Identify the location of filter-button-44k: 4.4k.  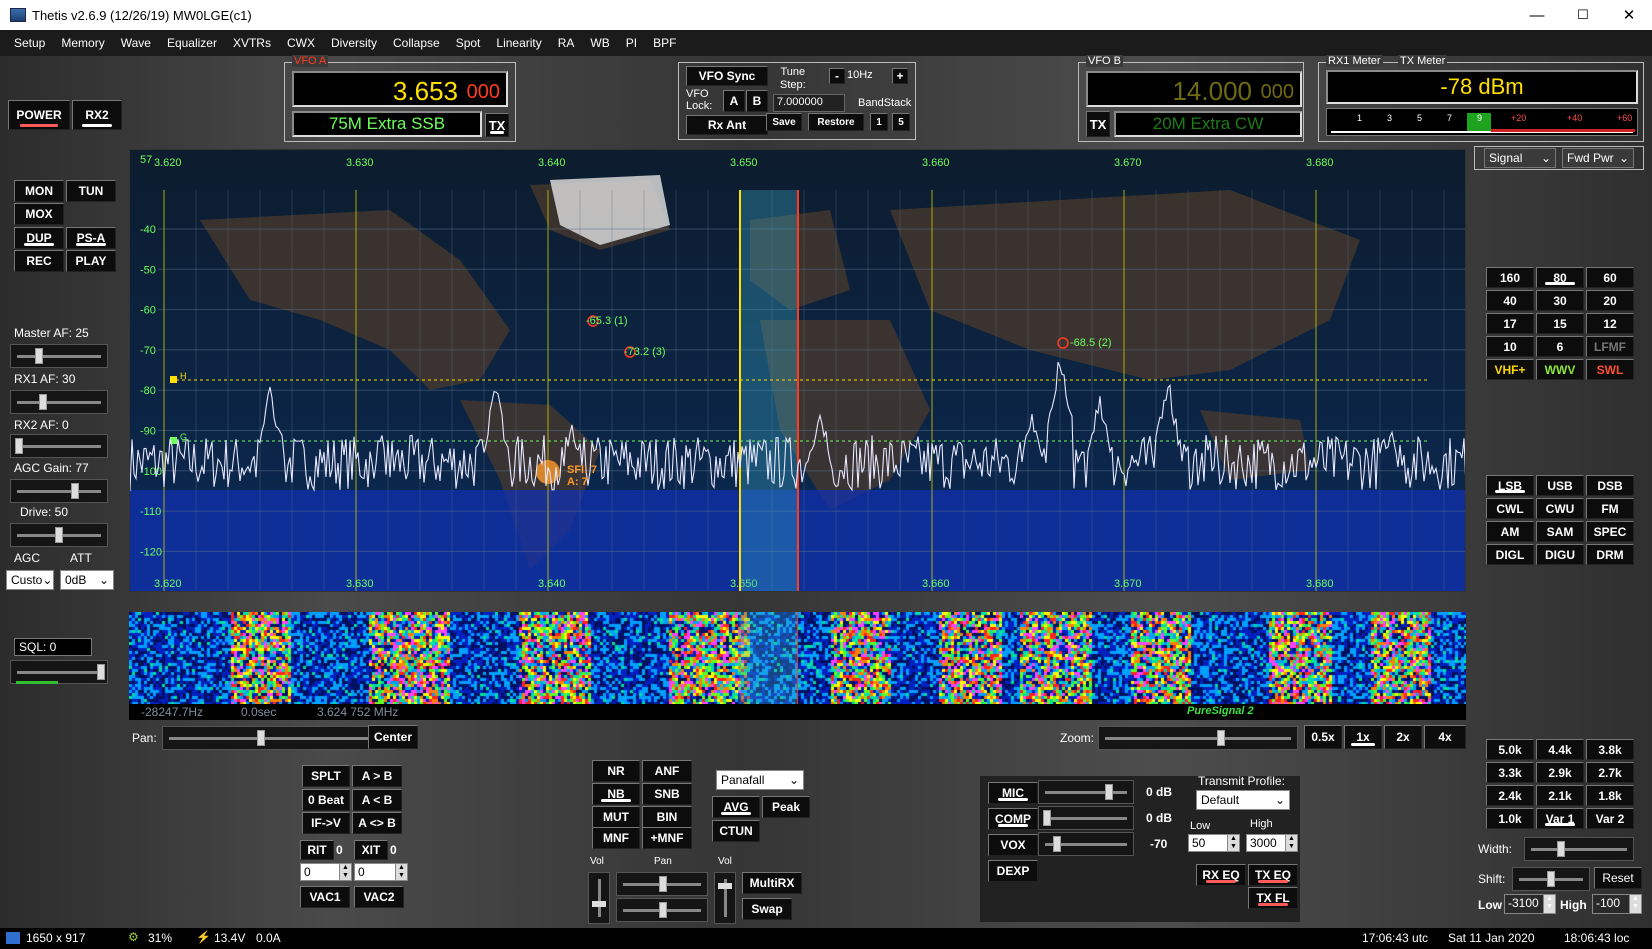
(1560, 749).